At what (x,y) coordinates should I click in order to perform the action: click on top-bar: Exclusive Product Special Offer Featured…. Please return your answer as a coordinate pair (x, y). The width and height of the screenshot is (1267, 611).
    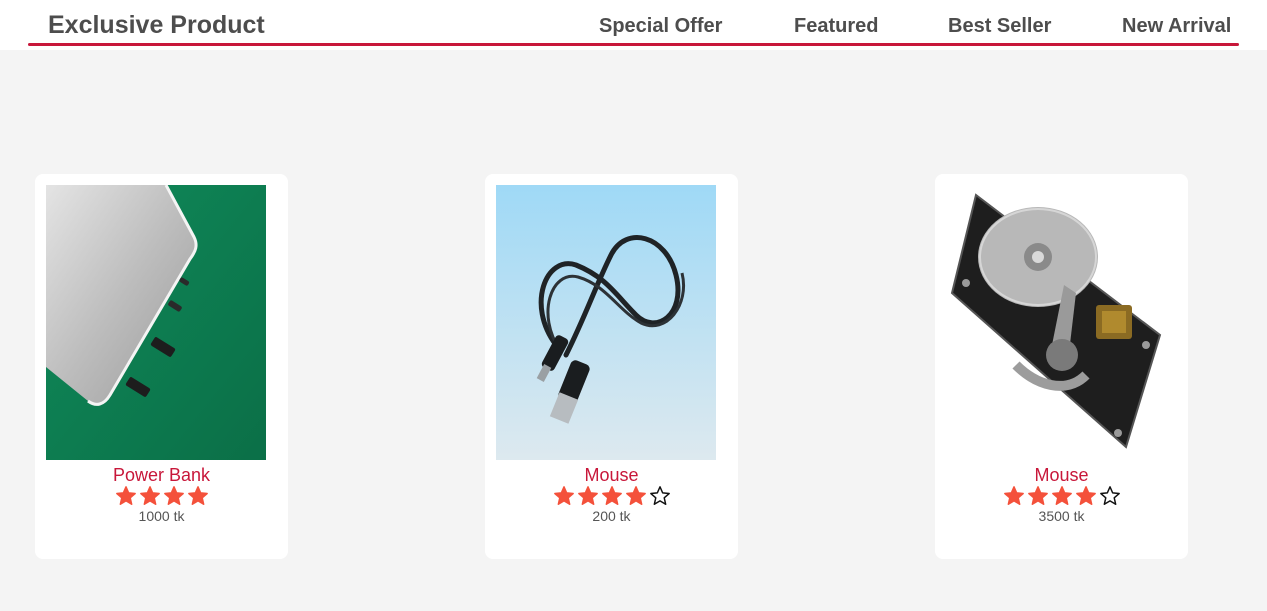
    Looking at the image, I should click on (633, 25).